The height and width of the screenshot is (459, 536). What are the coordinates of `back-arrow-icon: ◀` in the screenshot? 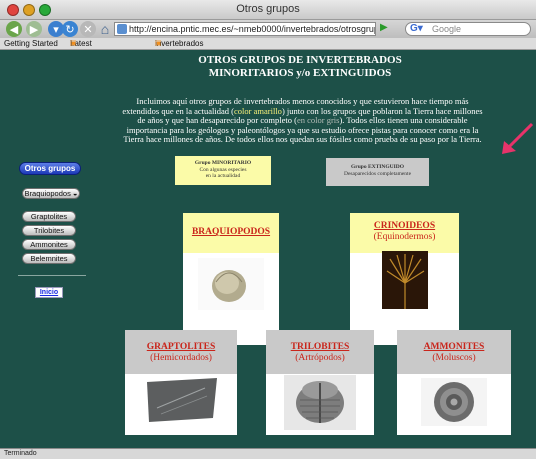 It's located at (14, 29).